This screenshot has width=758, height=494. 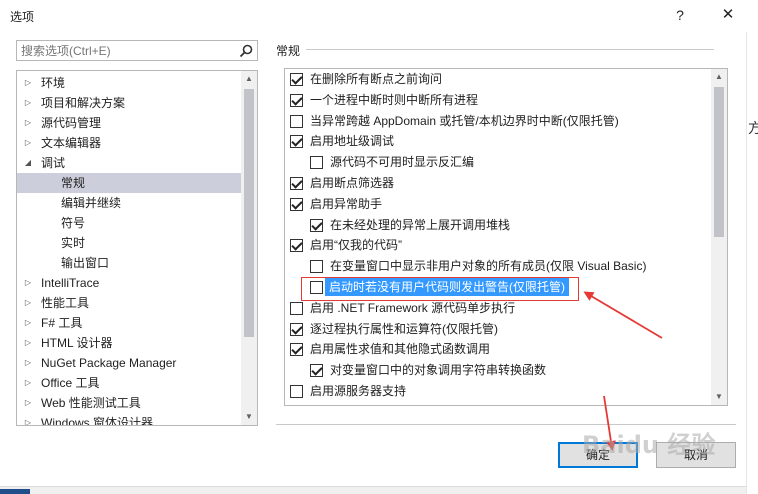 I want to click on search-box, so click(x=137, y=50).